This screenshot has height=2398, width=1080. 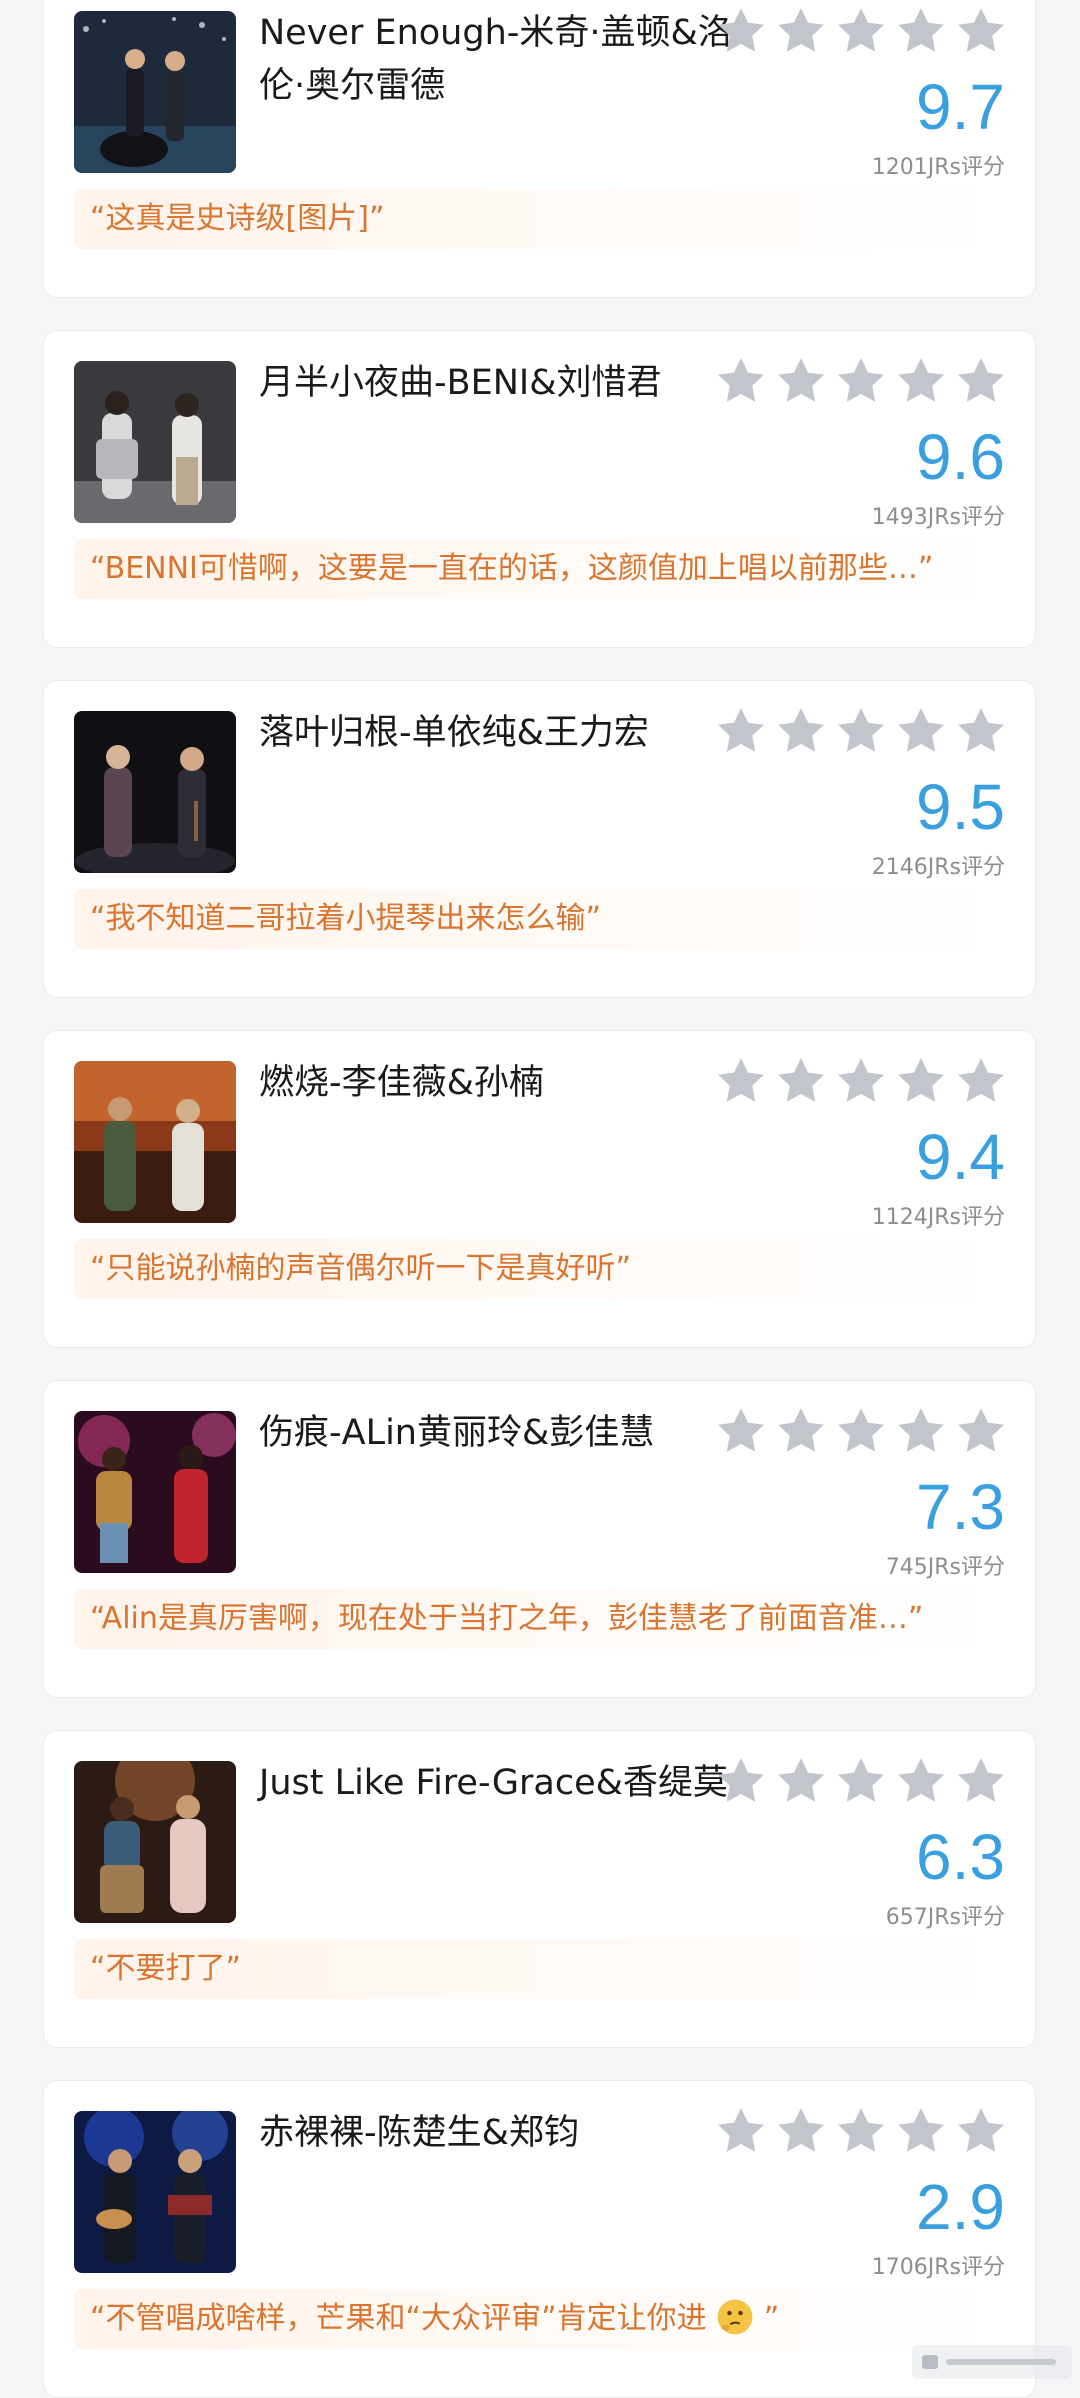 What do you see at coordinates (960, 2207) in the screenshot?
I see `score: 2.9` at bounding box center [960, 2207].